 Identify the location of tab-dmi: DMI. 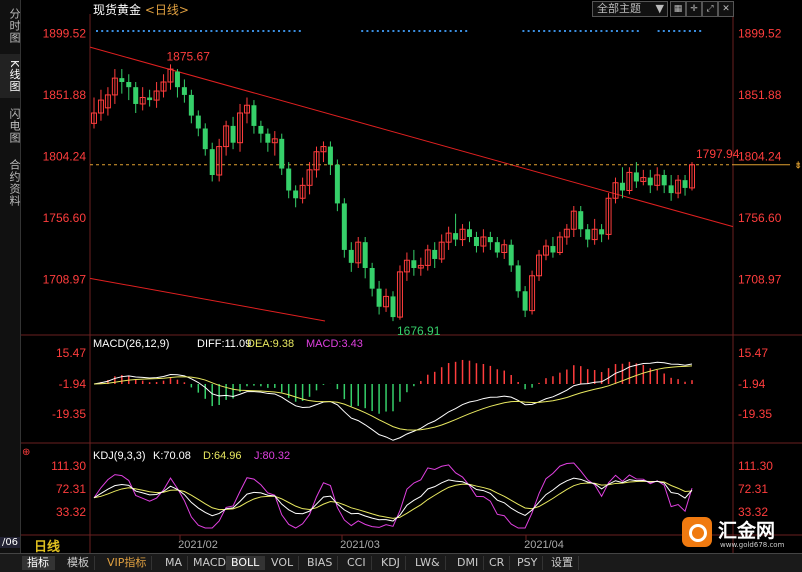
(468, 563).